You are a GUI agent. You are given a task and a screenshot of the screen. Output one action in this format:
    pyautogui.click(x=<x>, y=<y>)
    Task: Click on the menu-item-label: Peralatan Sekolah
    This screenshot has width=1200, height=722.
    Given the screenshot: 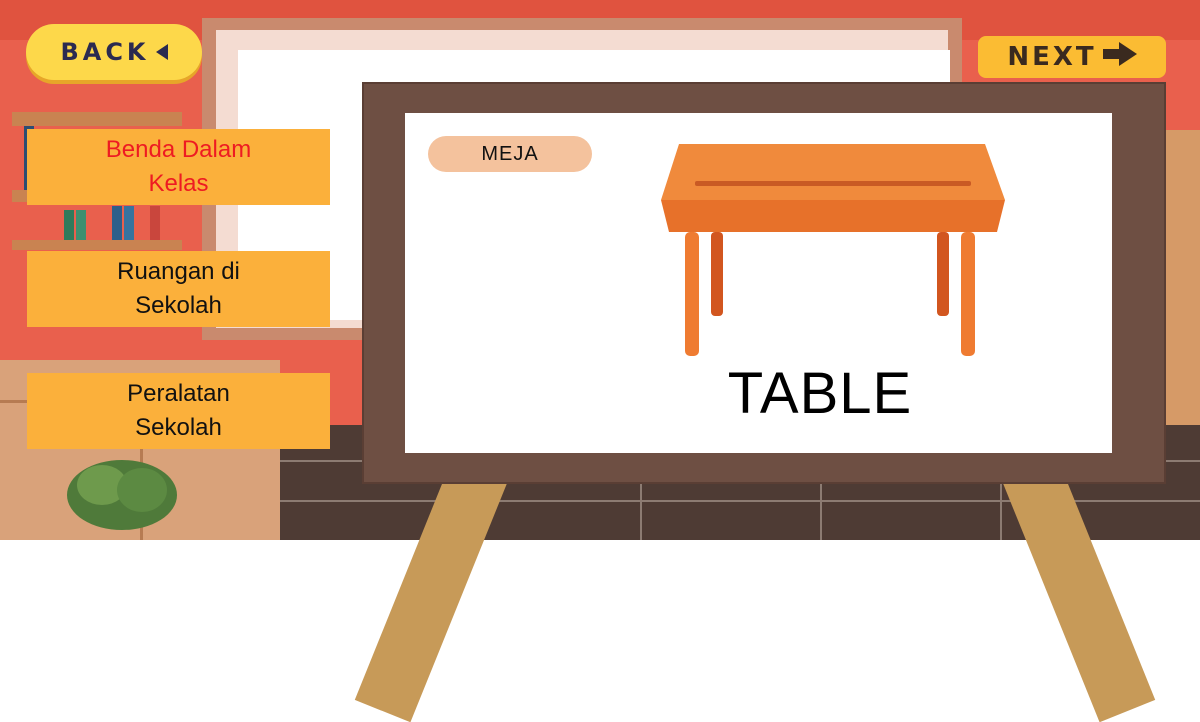 What is the action you would take?
    pyautogui.click(x=178, y=410)
    